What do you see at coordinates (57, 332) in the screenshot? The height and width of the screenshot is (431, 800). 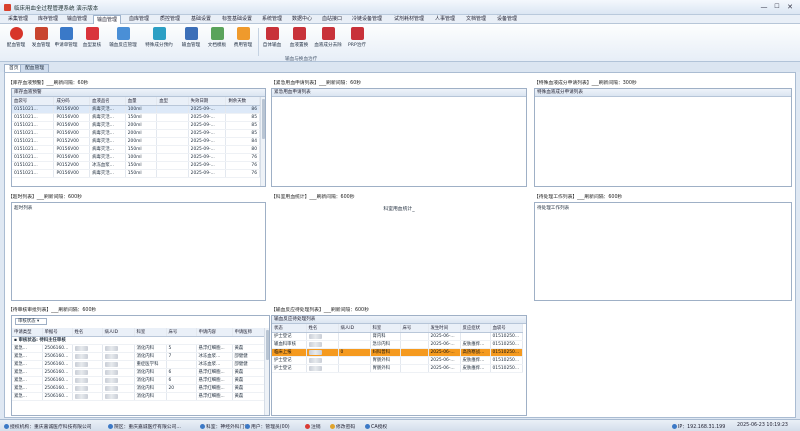 I see `column-header: 单据号` at bounding box center [57, 332].